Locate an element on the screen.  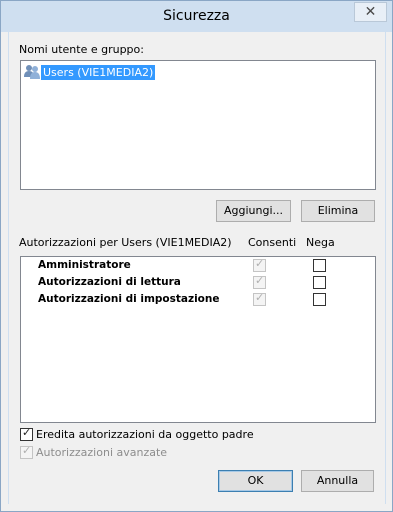
inherit-checkbox: ✓ is located at coordinates (26, 433).